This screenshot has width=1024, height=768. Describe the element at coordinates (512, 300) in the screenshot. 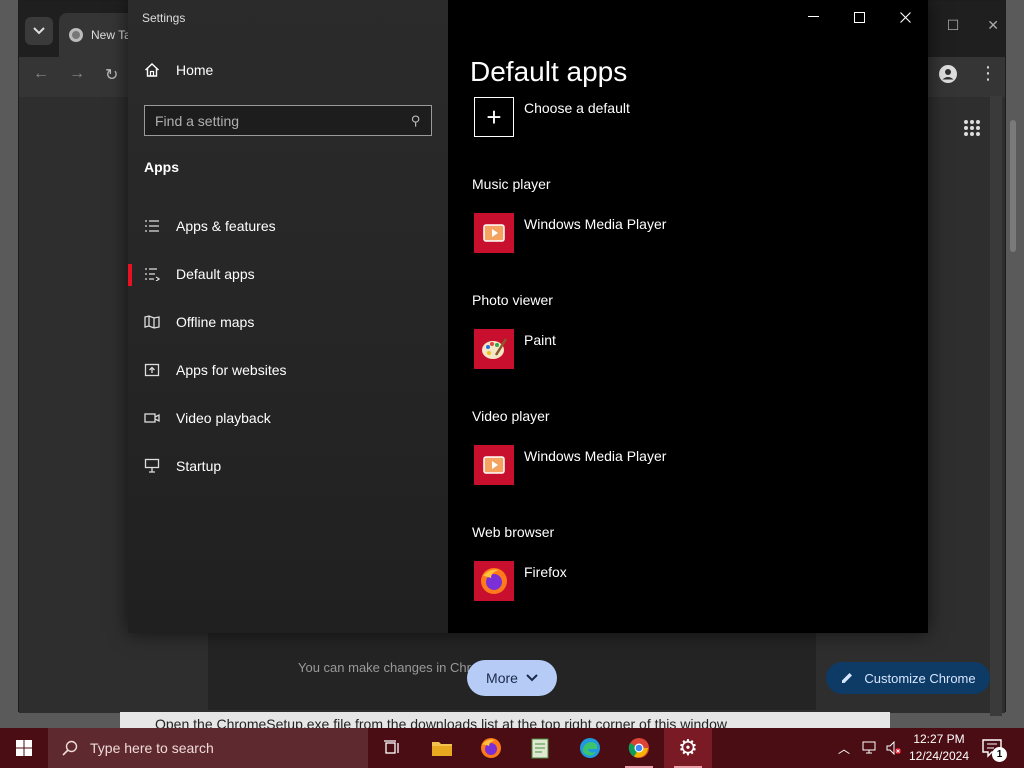

I see `group-label-photo-viewer: Photo viewer` at that location.